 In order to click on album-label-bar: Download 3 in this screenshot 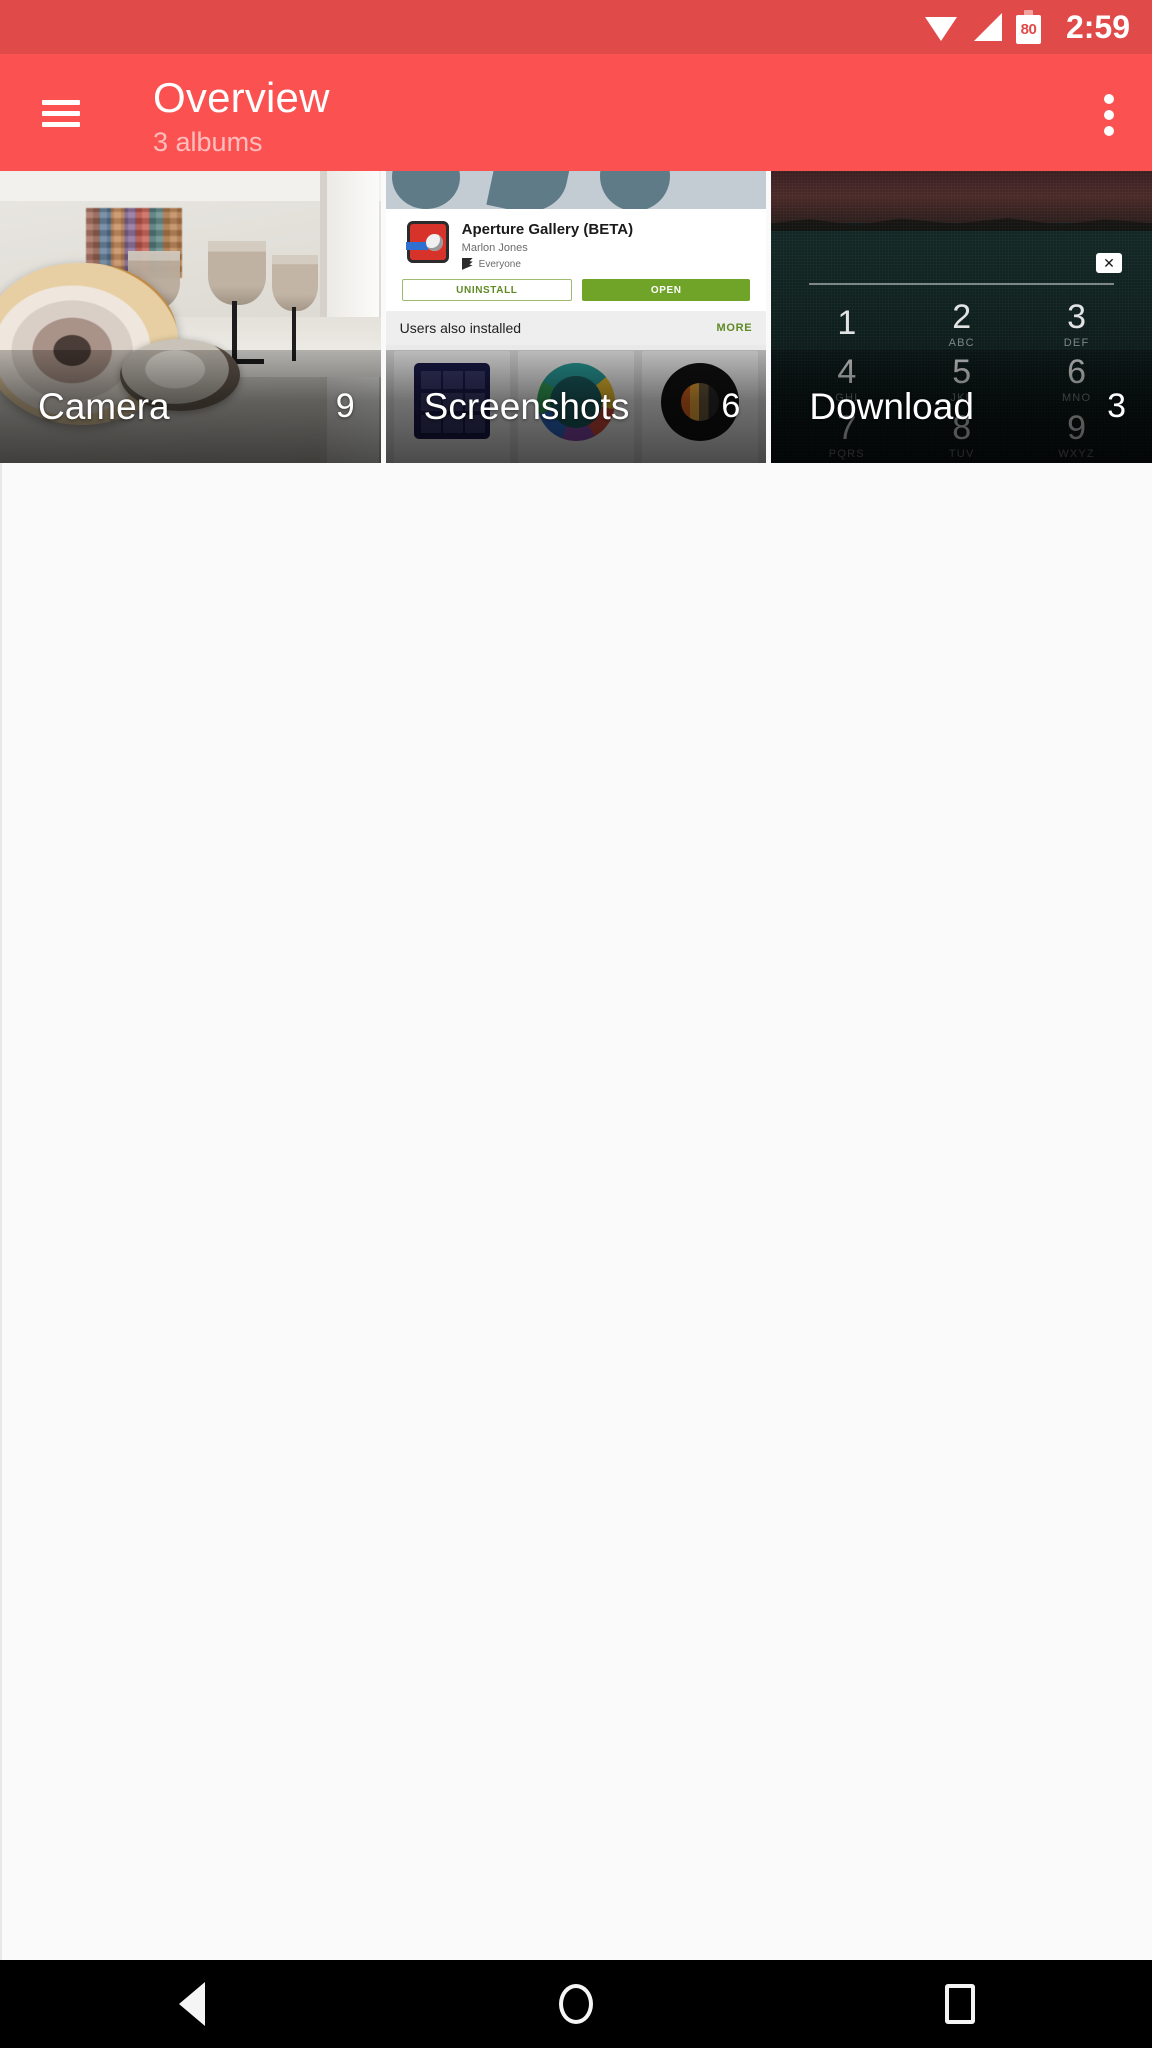, I will do `click(961, 406)`.